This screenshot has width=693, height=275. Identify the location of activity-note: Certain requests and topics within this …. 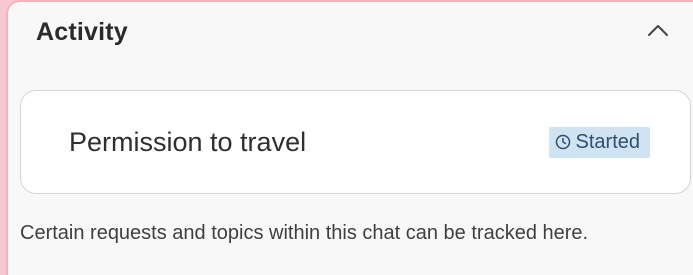
(304, 233).